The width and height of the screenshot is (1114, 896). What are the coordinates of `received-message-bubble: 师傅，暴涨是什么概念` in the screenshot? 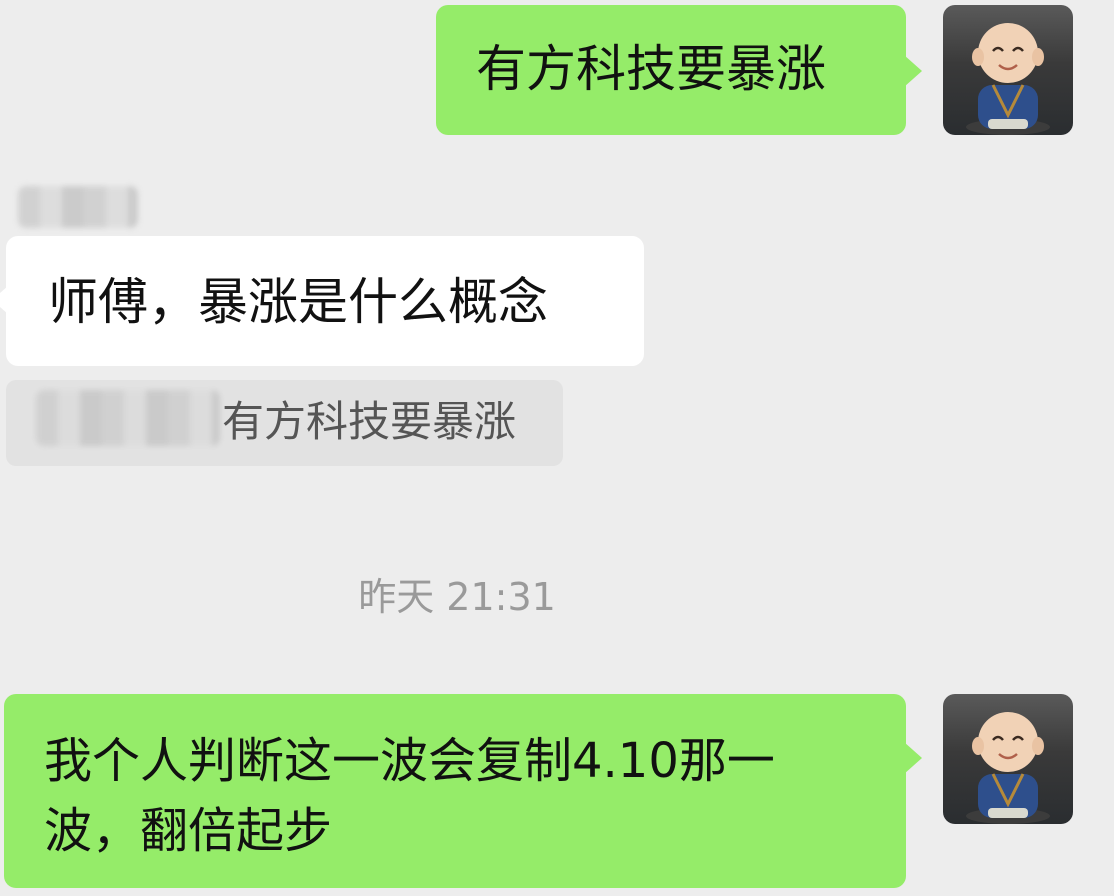 It's located at (322, 301).